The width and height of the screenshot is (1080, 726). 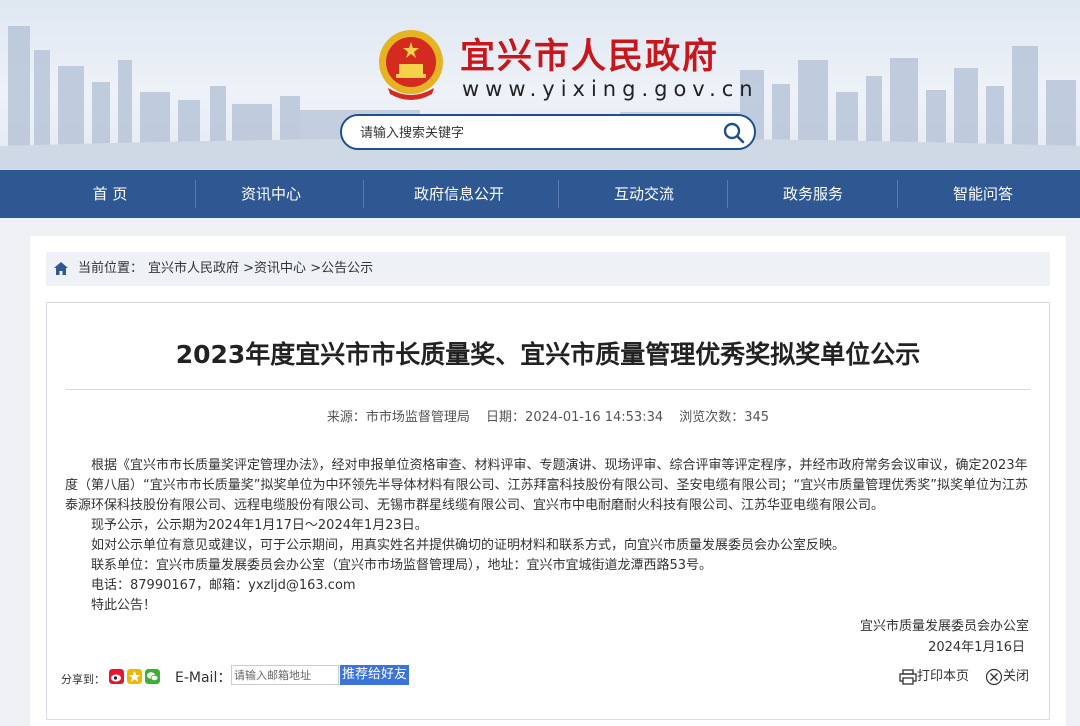 What do you see at coordinates (994, 676) in the screenshot?
I see `close-icon` at bounding box center [994, 676].